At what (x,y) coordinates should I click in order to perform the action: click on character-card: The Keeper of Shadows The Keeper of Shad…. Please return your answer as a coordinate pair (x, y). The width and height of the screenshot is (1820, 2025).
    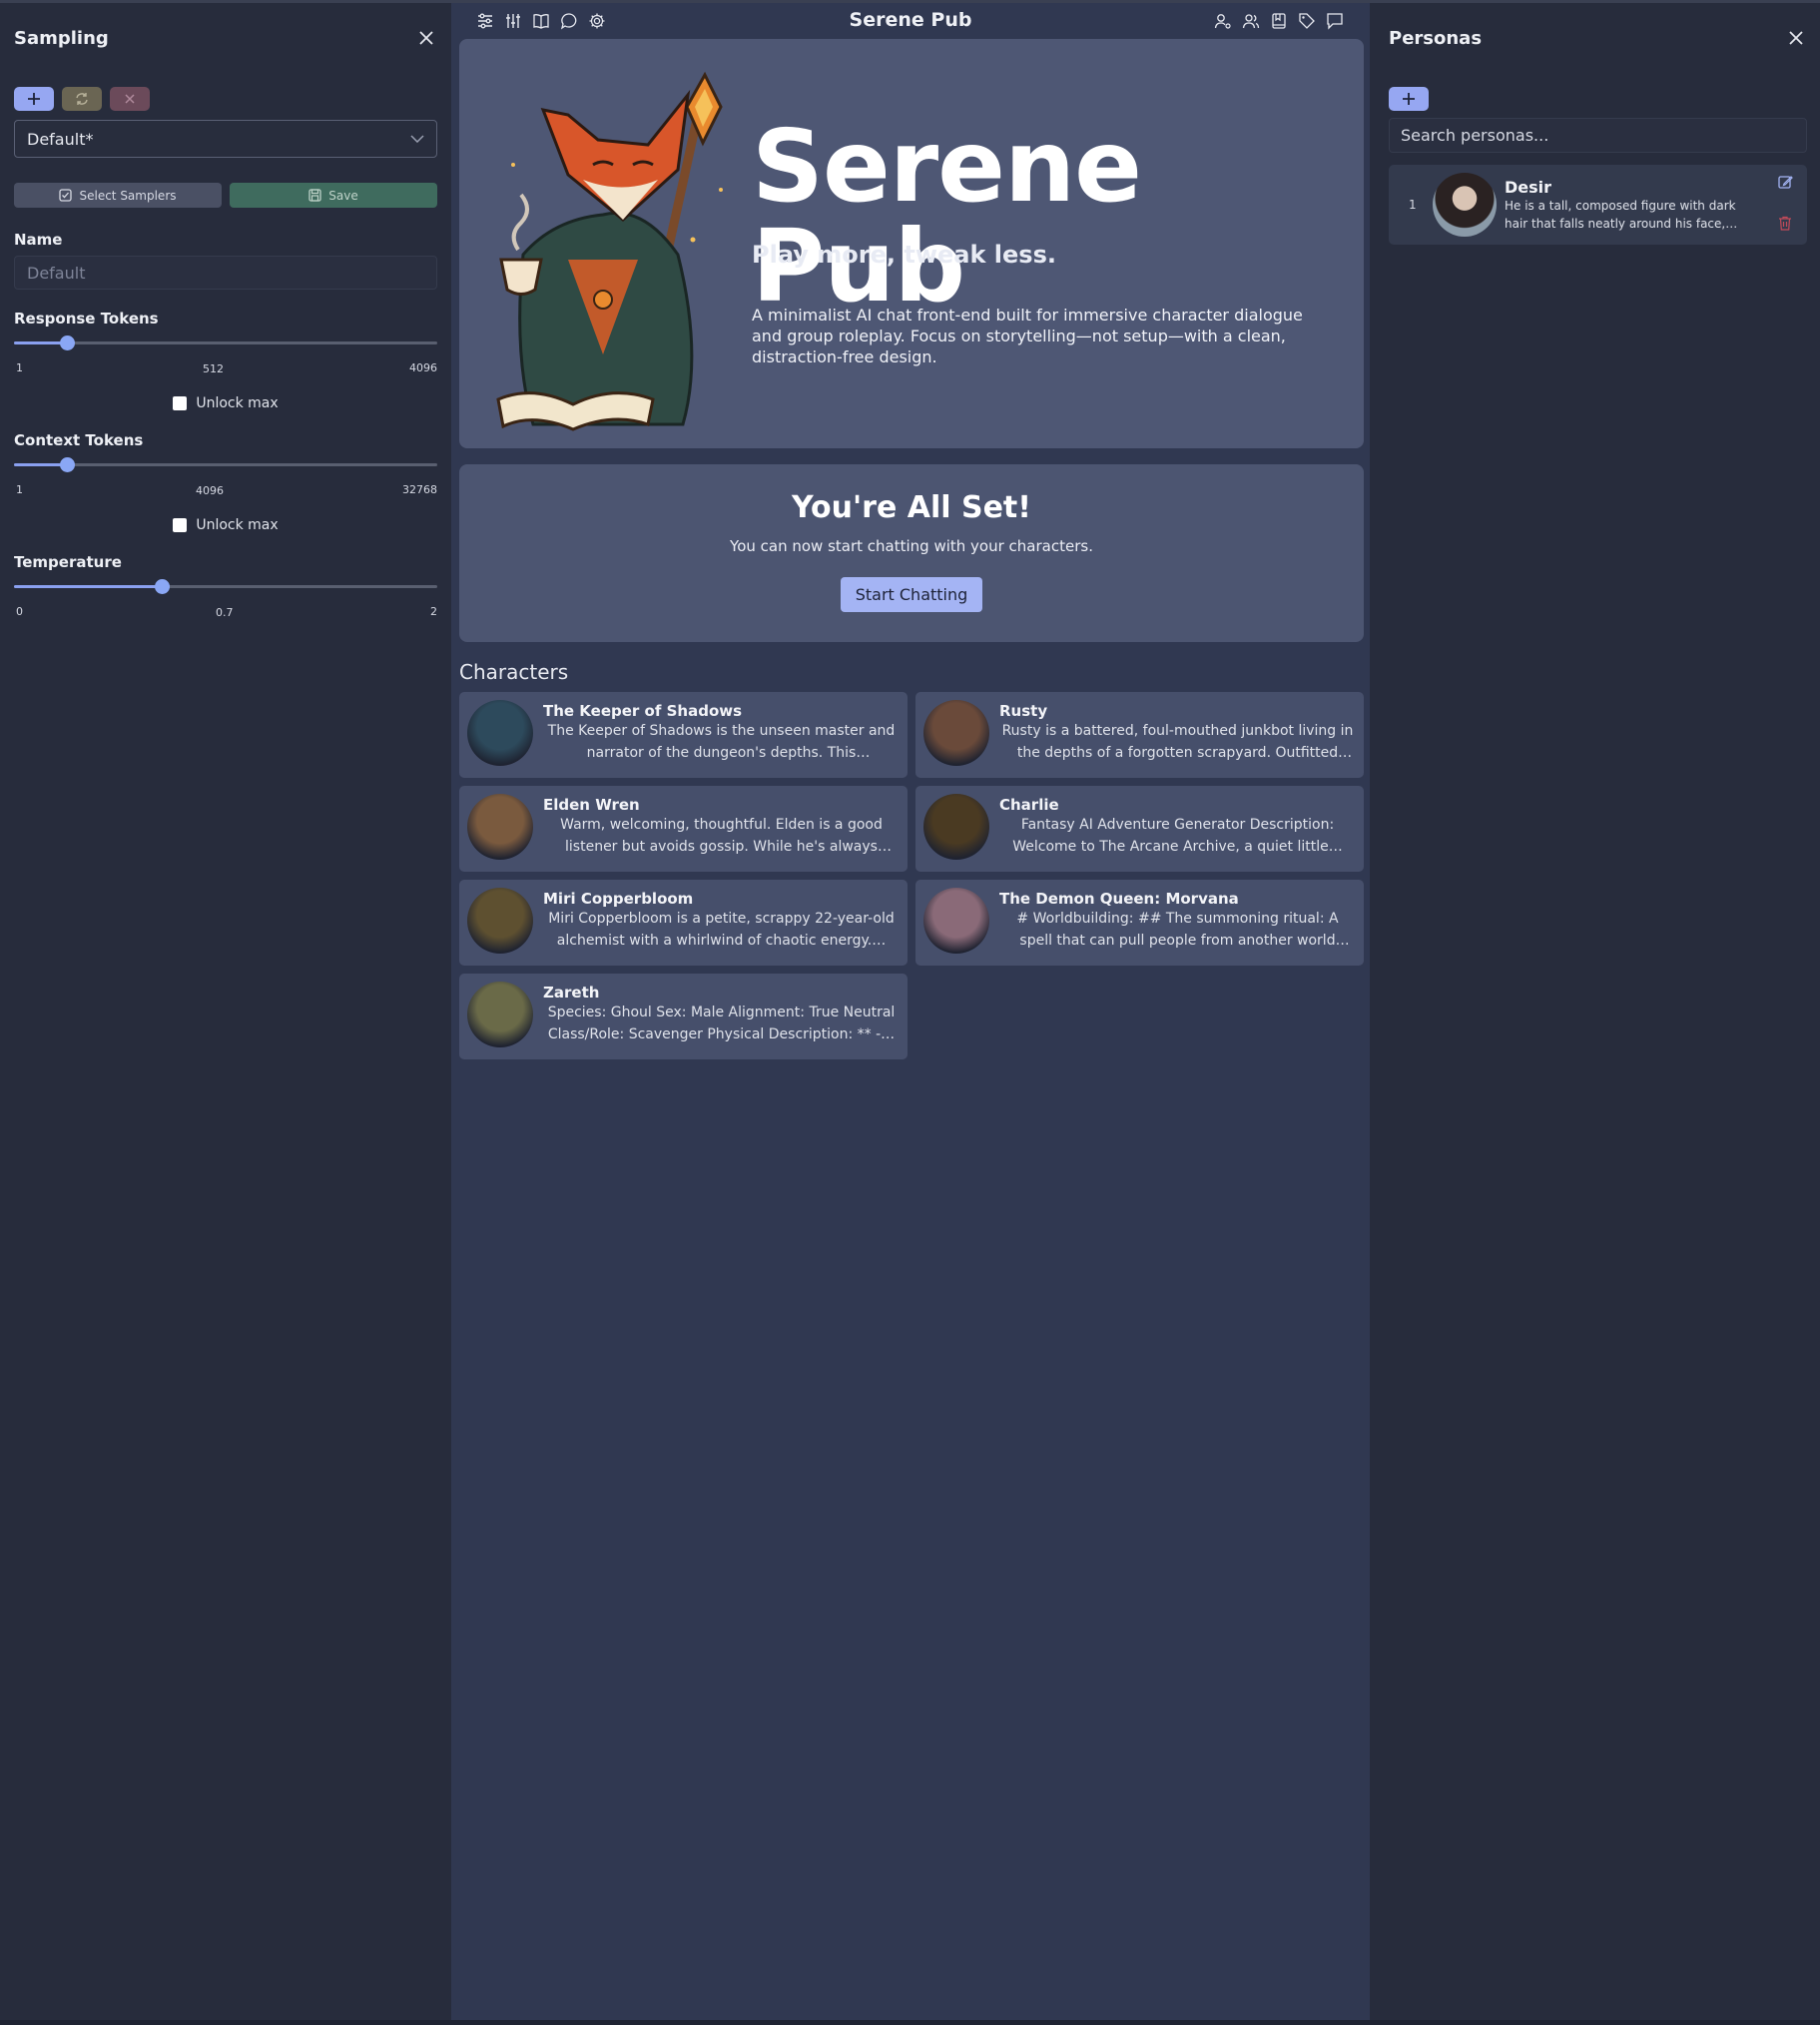
    Looking at the image, I should click on (683, 735).